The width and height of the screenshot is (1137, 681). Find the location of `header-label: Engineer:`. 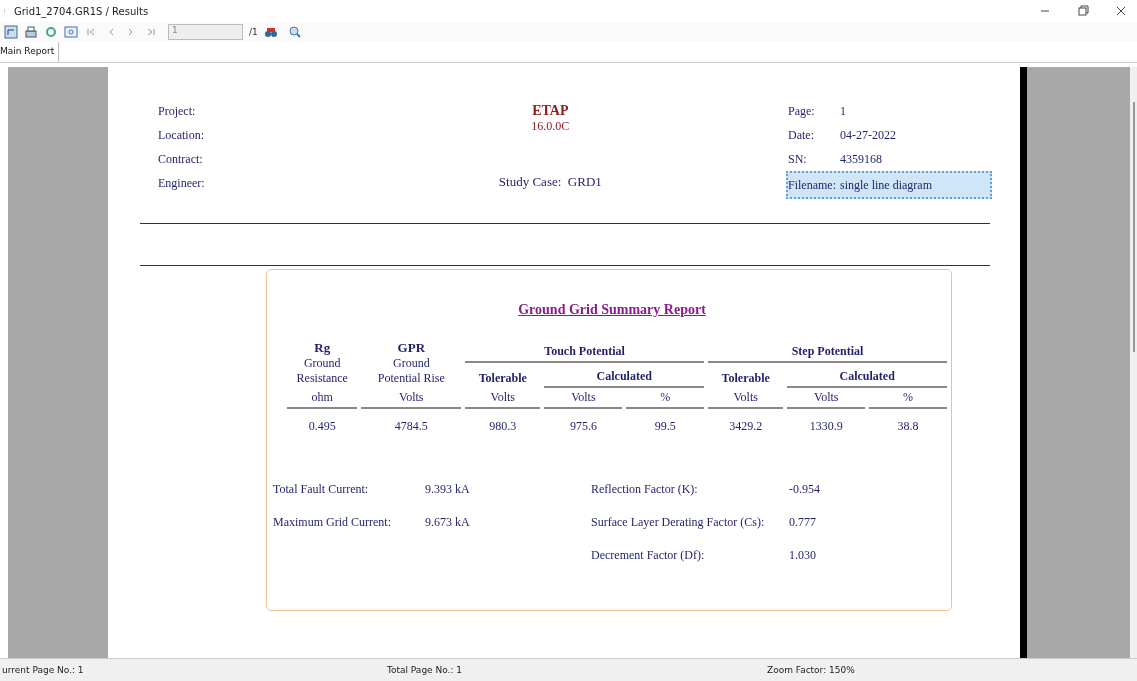

header-label: Engineer: is located at coordinates (181, 183).